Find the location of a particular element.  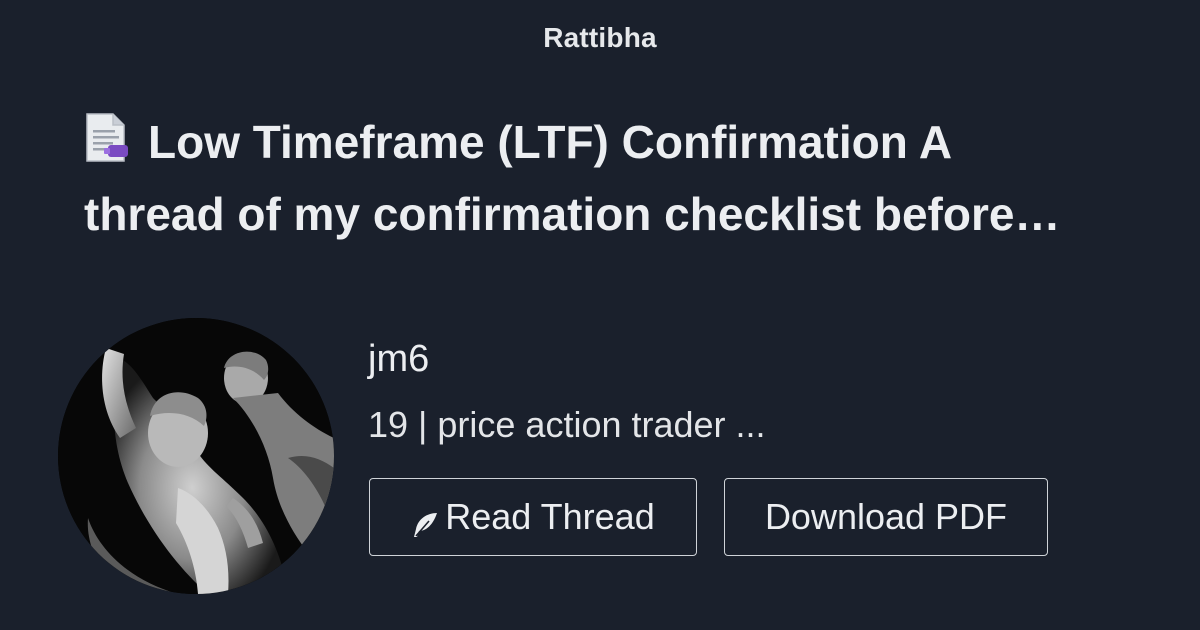

read-thread-button: Read Thread is located at coordinates (533, 517).